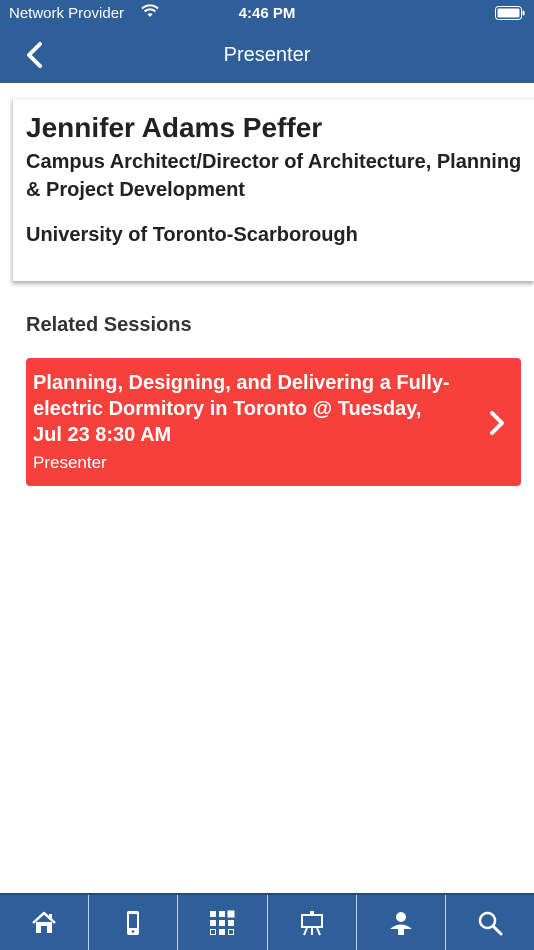 The width and height of the screenshot is (534, 950). I want to click on app-header: Network Provider 4:46 PM Presenter, so click(267, 41).